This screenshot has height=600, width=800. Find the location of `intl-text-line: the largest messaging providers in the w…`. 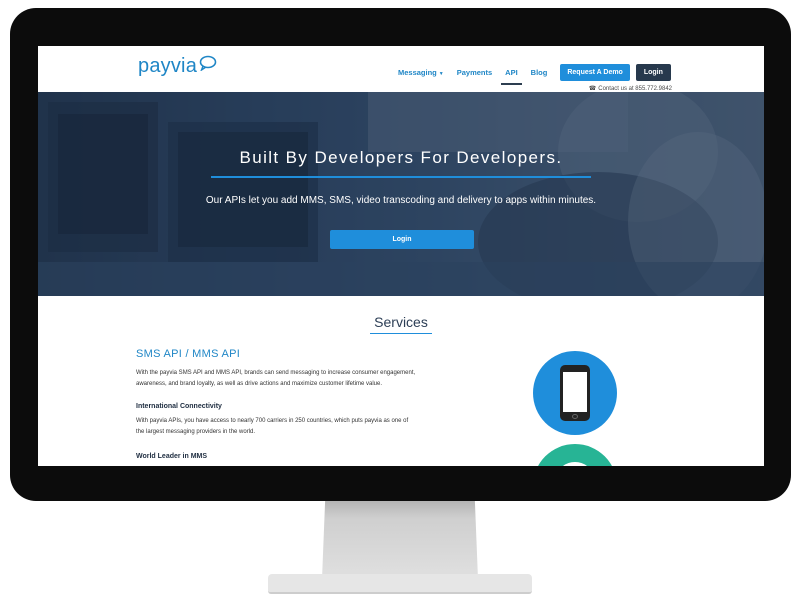

intl-text-line: the largest messaging providers in the w… is located at coordinates (196, 432).